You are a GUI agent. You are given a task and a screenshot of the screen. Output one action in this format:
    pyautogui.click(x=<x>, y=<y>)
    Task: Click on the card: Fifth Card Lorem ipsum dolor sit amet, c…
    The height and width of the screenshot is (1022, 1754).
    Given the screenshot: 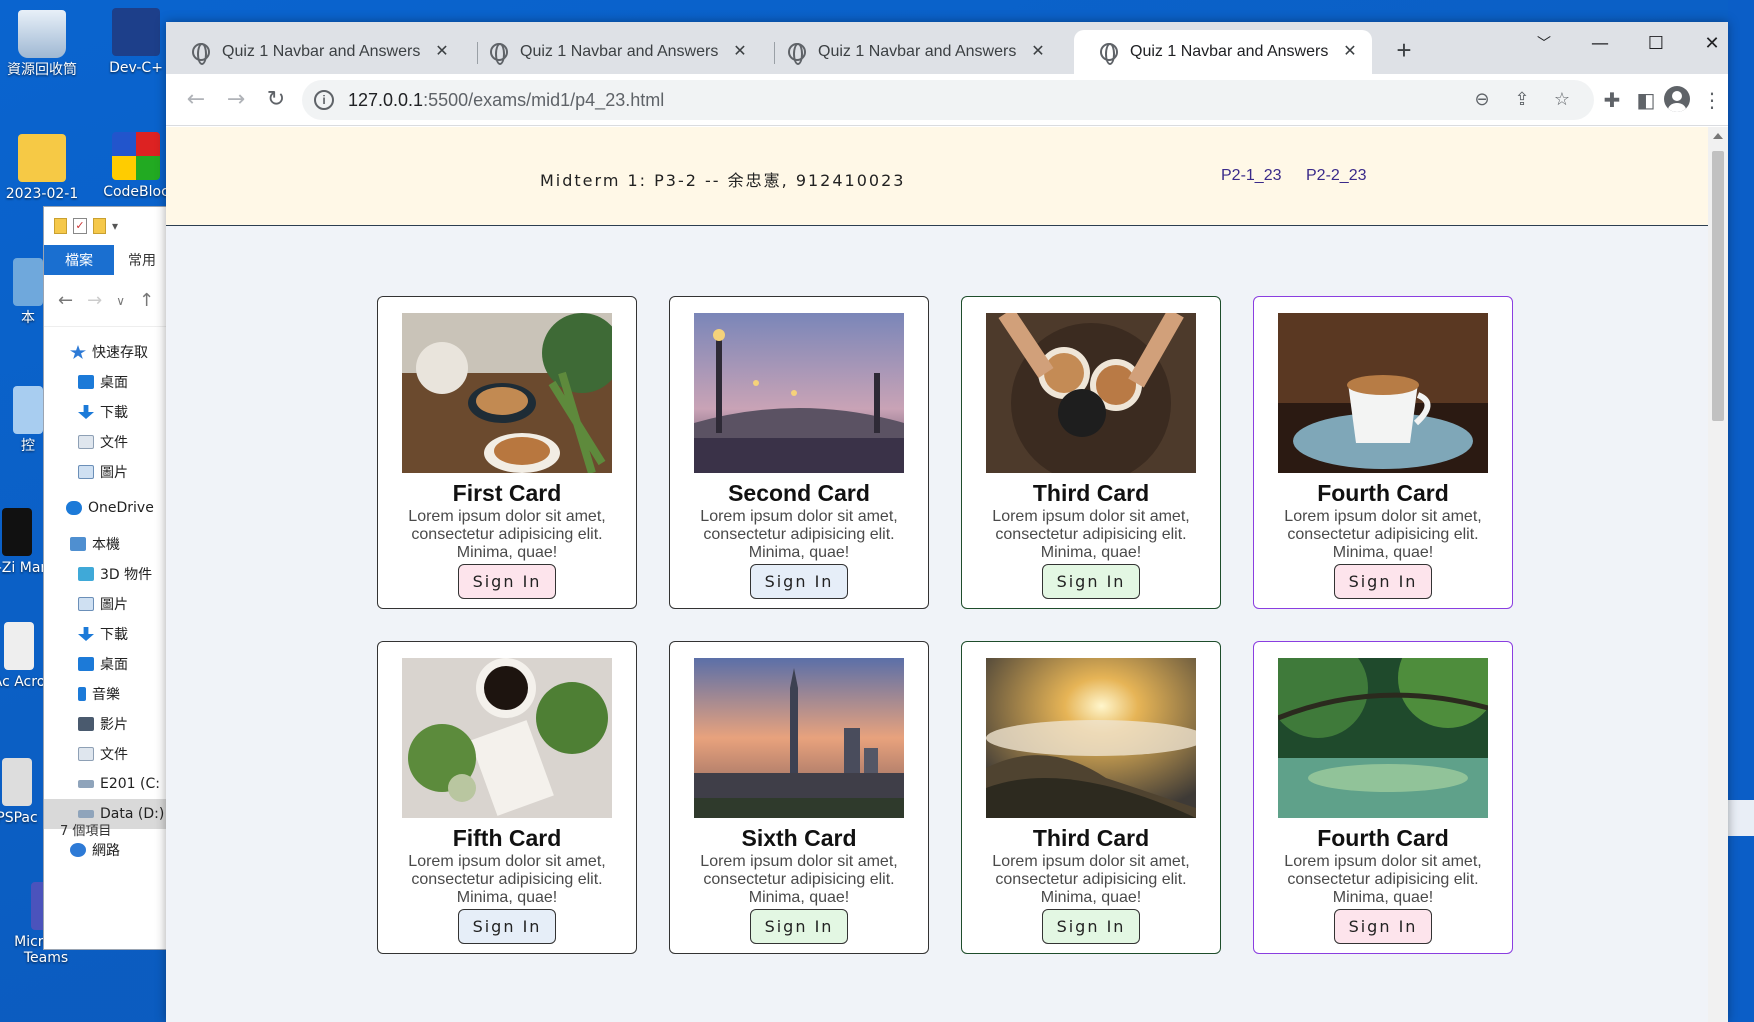 What is the action you would take?
    pyautogui.click(x=507, y=797)
    